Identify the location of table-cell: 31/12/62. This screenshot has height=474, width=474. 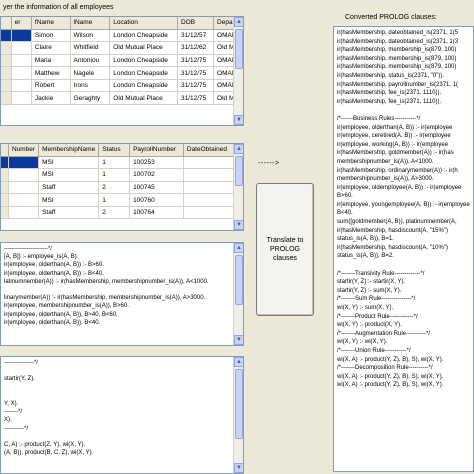
(196, 48).